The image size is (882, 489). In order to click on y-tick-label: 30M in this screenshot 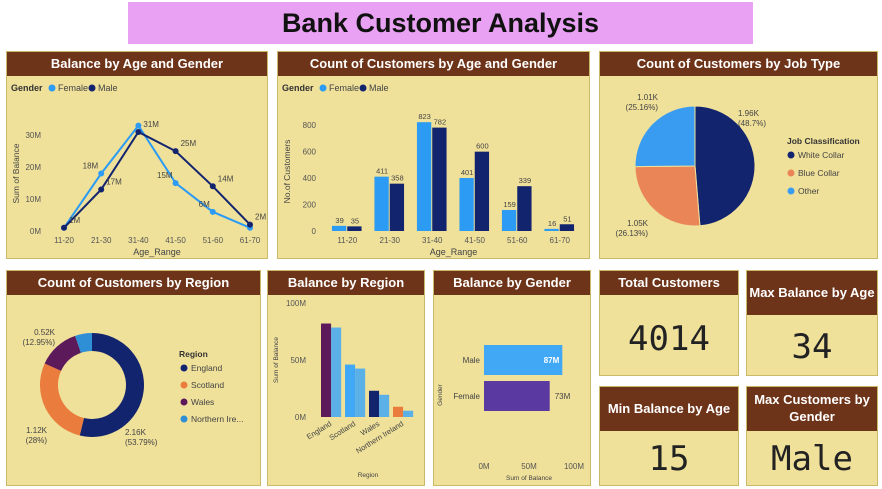, I will do `click(33, 135)`.